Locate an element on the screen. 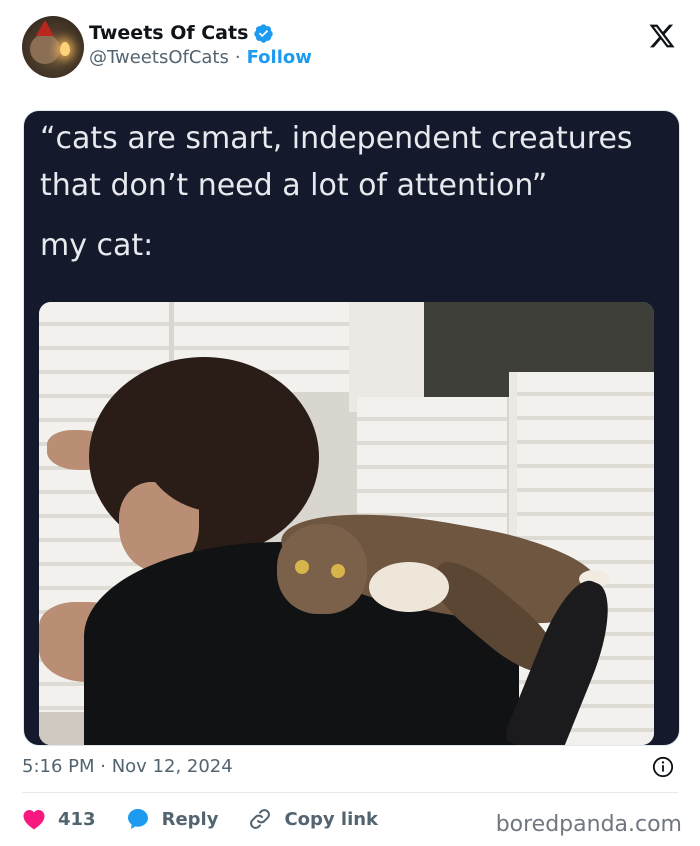  like-count: 413 is located at coordinates (77, 819).